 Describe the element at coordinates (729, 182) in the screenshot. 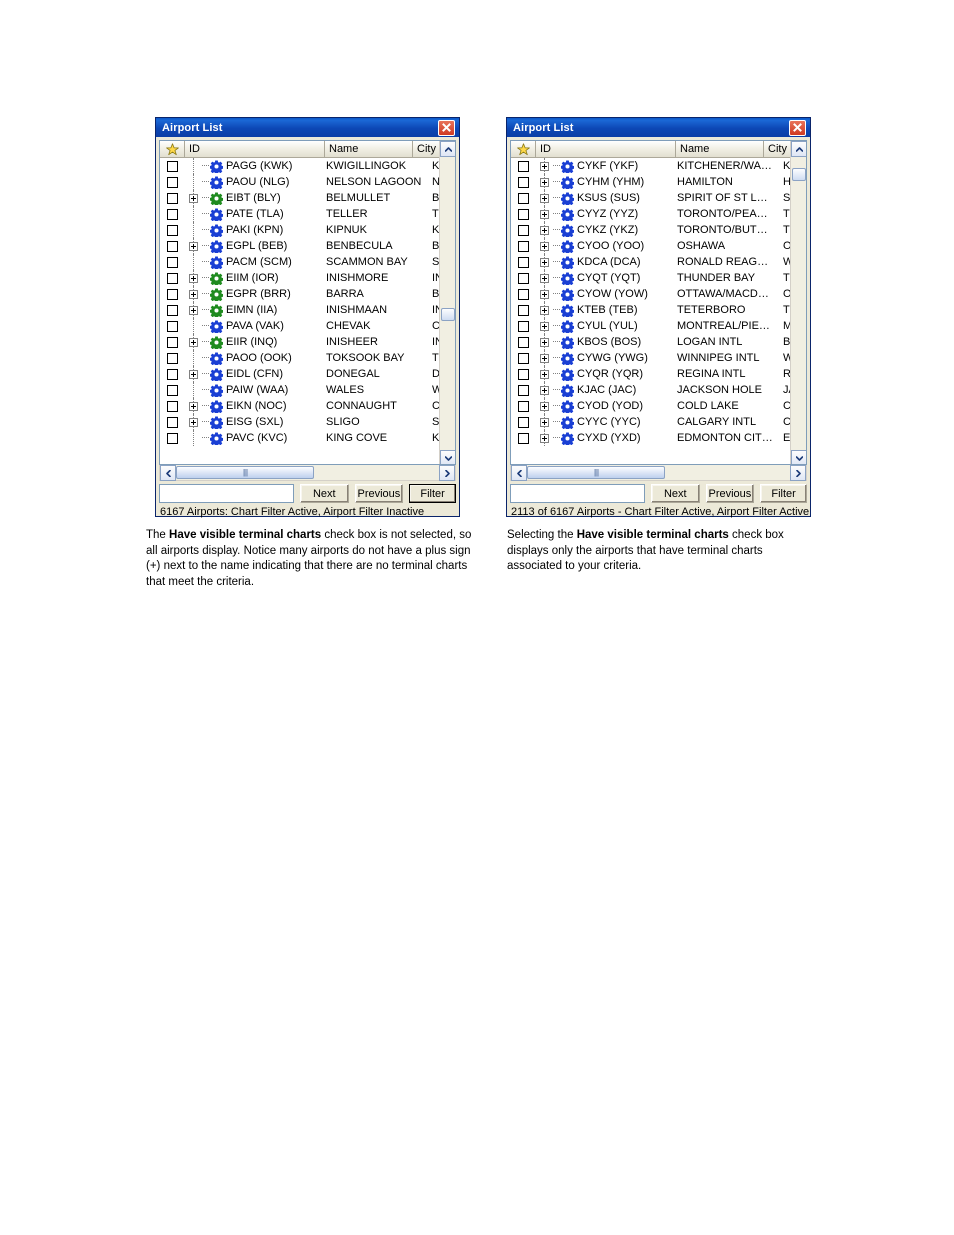

I see `cell-name: HAMILTON` at that location.